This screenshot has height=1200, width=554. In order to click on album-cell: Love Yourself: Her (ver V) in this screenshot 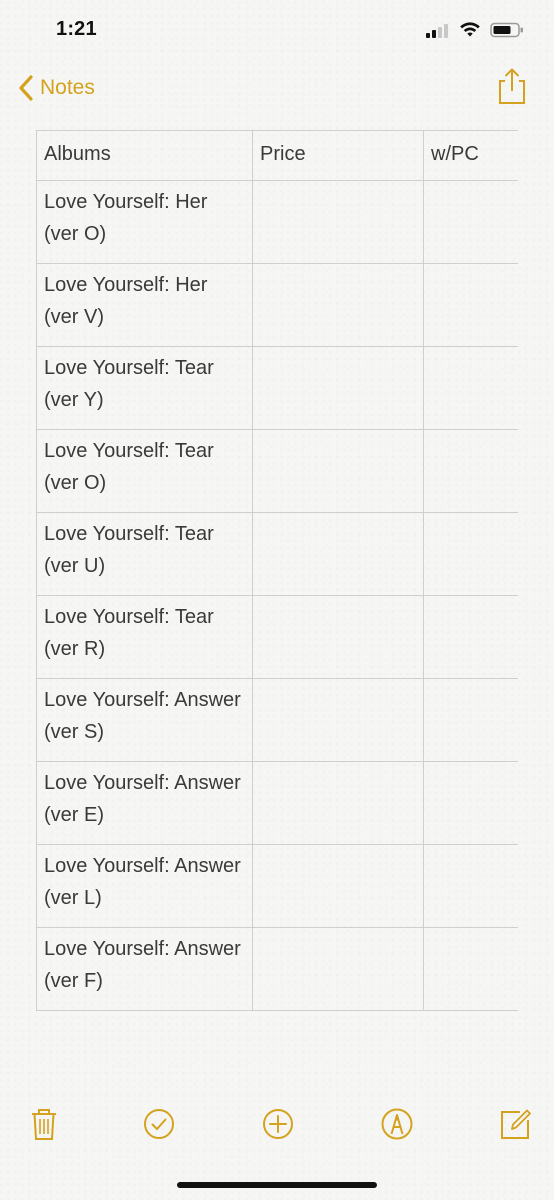, I will do `click(144, 305)`.